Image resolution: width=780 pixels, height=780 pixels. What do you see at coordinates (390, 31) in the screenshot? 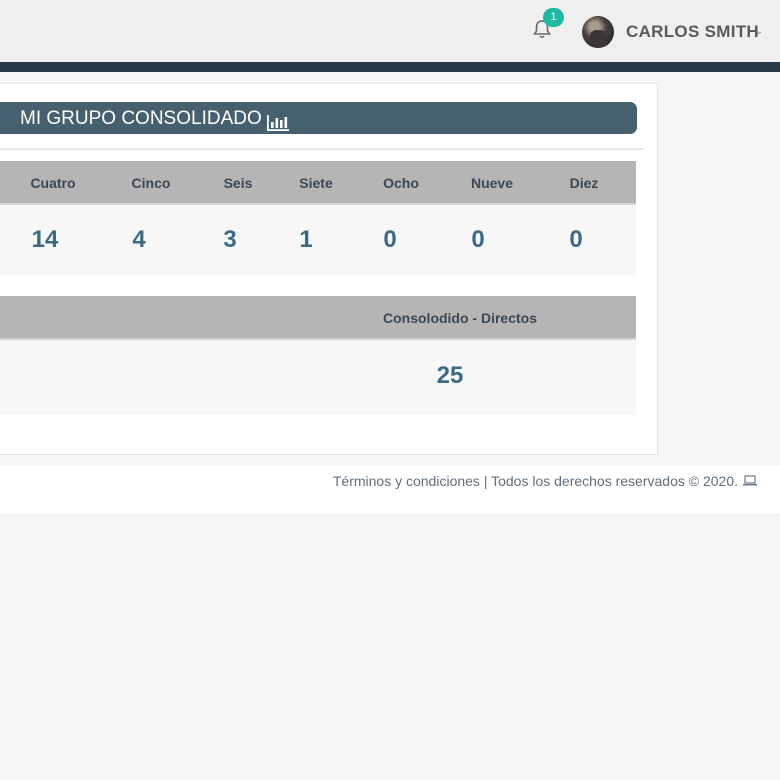
I see `top-bar: 1 CARLOS SMITH ⌄` at bounding box center [390, 31].